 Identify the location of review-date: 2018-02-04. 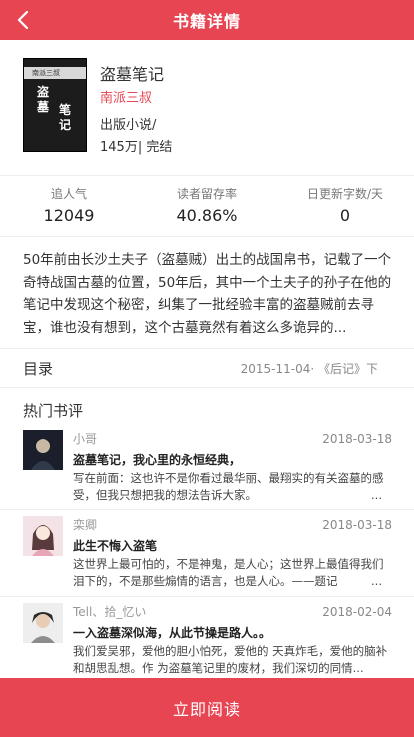
(357, 612).